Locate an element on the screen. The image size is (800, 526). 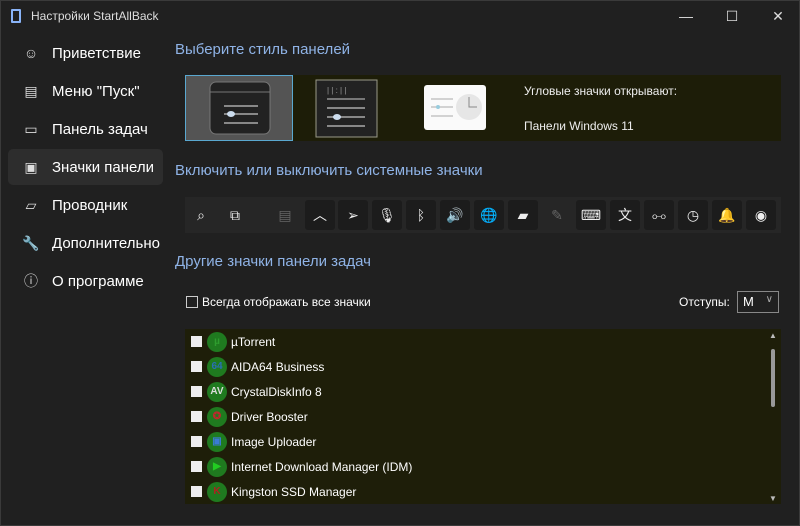
always-show-checkbox: Всегда отображать все значки is located at coordinates (278, 302).